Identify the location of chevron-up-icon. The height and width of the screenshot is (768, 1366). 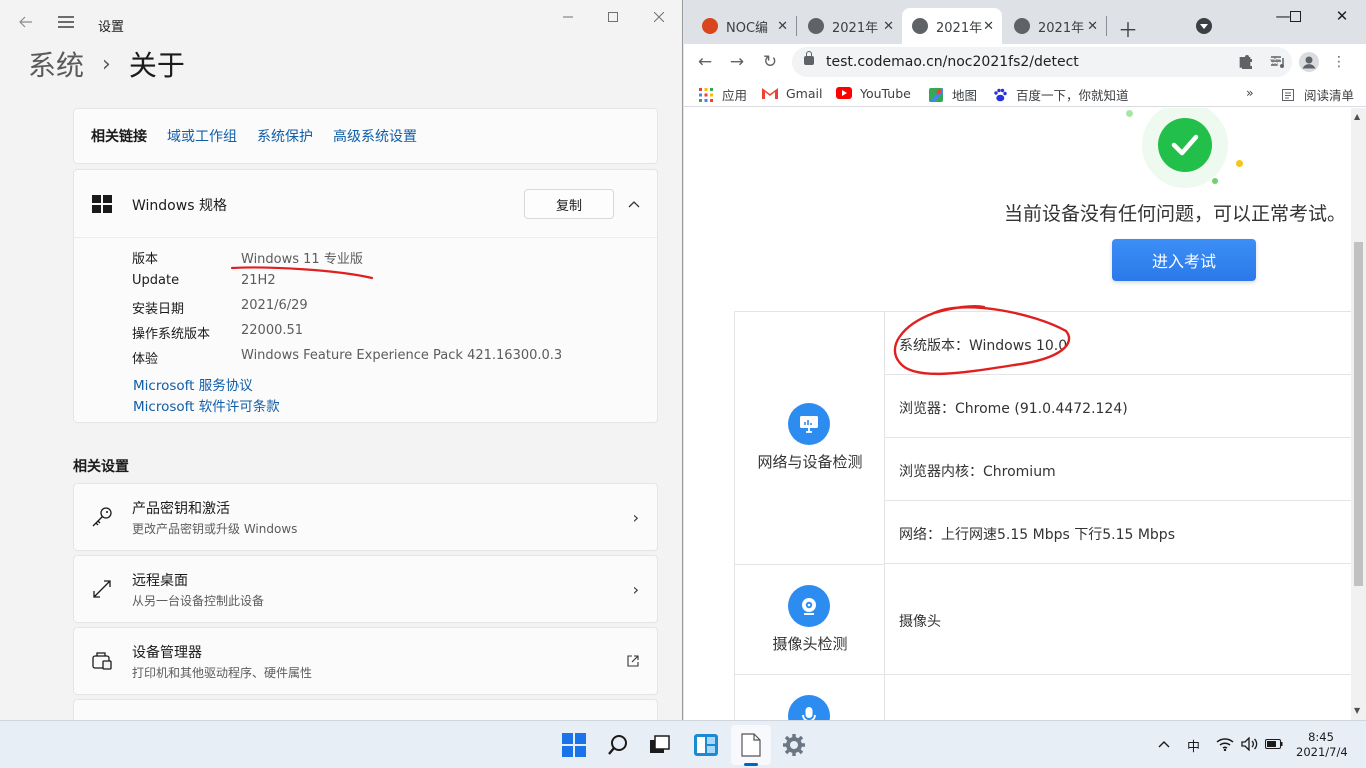
(634, 204).